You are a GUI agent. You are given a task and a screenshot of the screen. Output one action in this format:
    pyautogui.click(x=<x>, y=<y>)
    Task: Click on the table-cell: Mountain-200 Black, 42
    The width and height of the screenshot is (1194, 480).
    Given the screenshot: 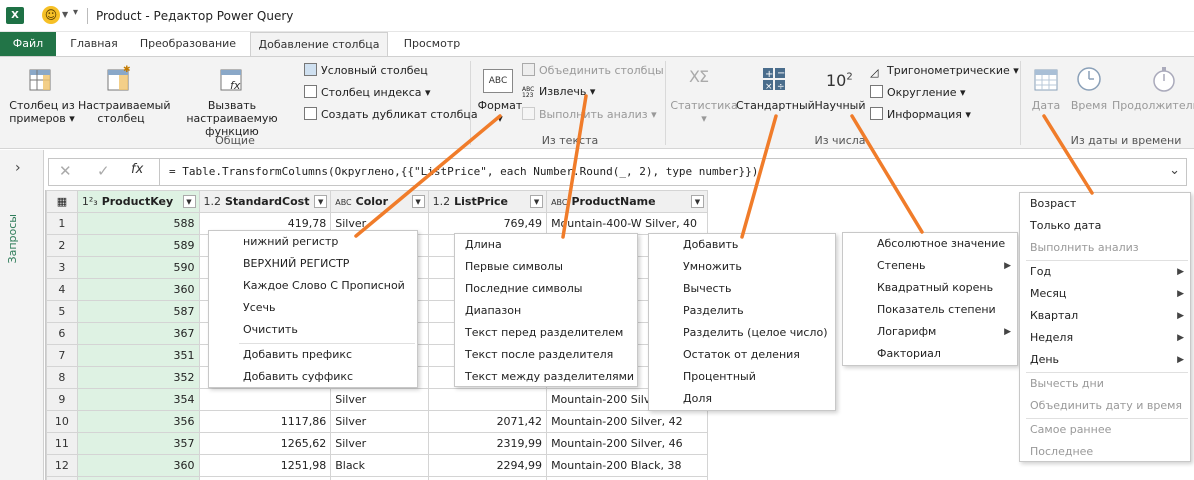 What is the action you would take?
    pyautogui.click(x=627, y=478)
    